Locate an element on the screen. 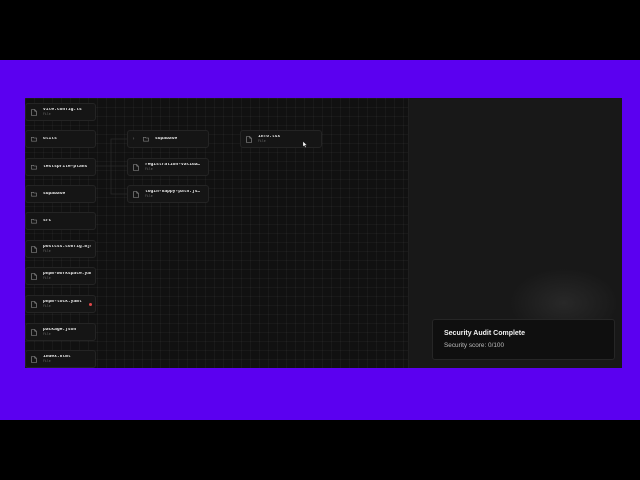 The image size is (640, 480). file-node: login-happy-path.js… File is located at coordinates (168, 194).